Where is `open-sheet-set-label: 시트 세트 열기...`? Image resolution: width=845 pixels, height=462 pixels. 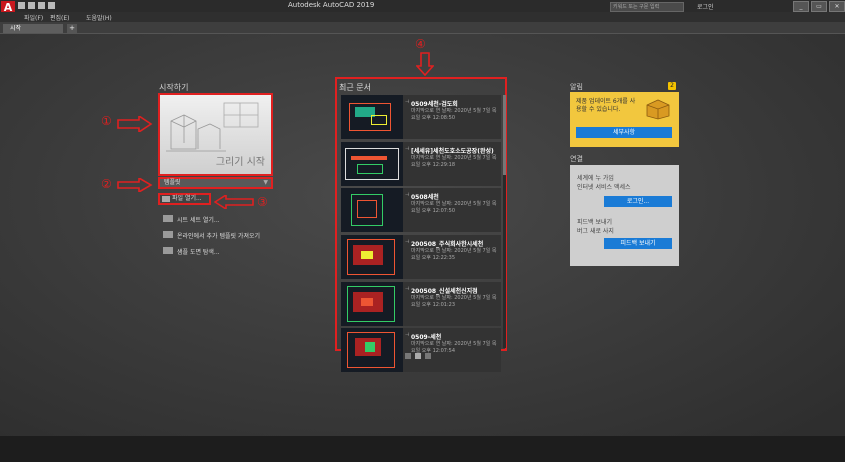 open-sheet-set-label: 시트 세트 열기... is located at coordinates (198, 220).